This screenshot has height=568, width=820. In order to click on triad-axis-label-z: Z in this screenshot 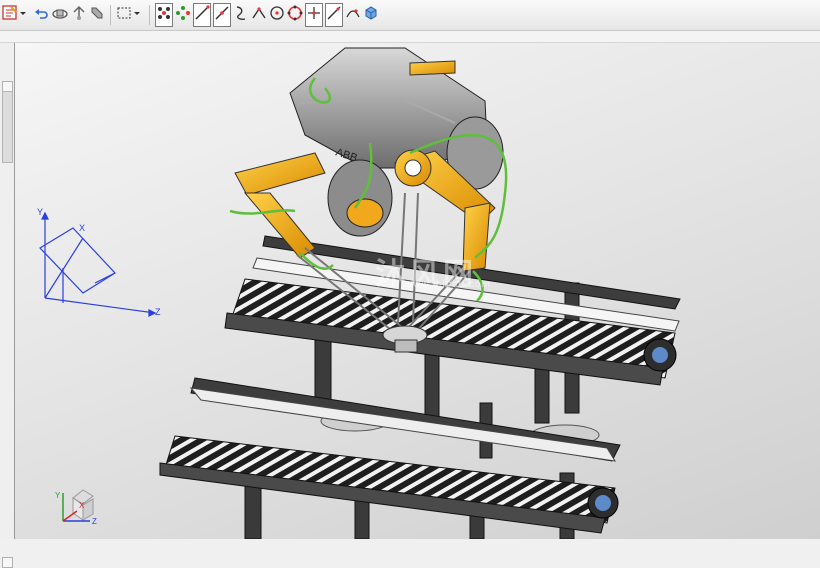, I will do `click(94, 521)`.